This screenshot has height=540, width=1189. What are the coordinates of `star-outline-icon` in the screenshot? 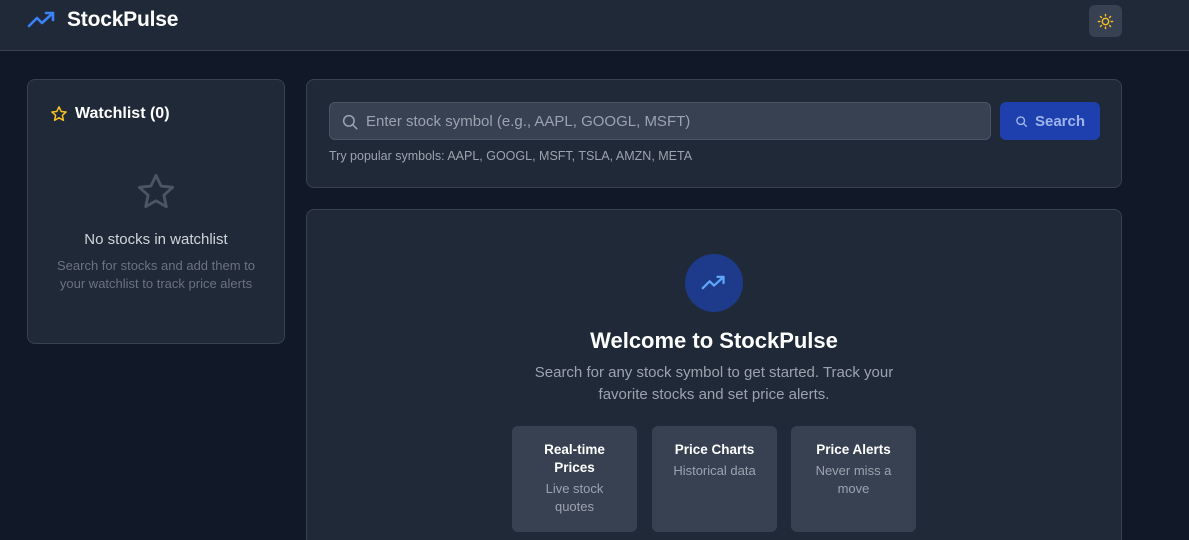 It's located at (156, 191).